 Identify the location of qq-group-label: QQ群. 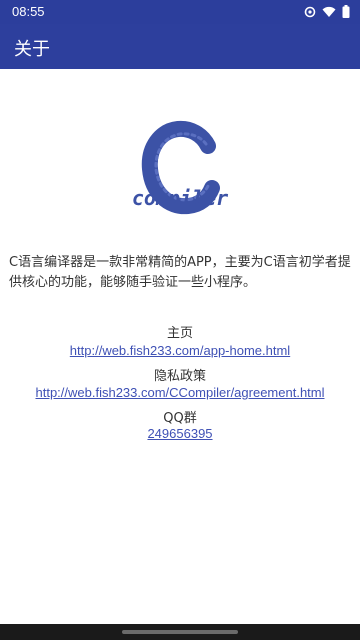
(180, 418).